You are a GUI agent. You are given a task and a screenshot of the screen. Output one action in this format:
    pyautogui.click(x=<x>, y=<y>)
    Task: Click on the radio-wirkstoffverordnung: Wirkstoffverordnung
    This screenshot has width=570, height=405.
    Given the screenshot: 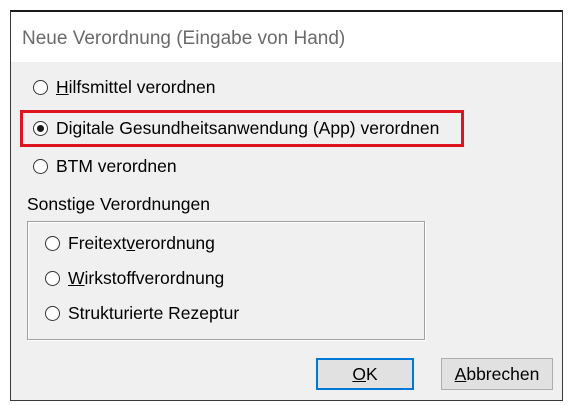 What is the action you would take?
    pyautogui.click(x=134, y=278)
    